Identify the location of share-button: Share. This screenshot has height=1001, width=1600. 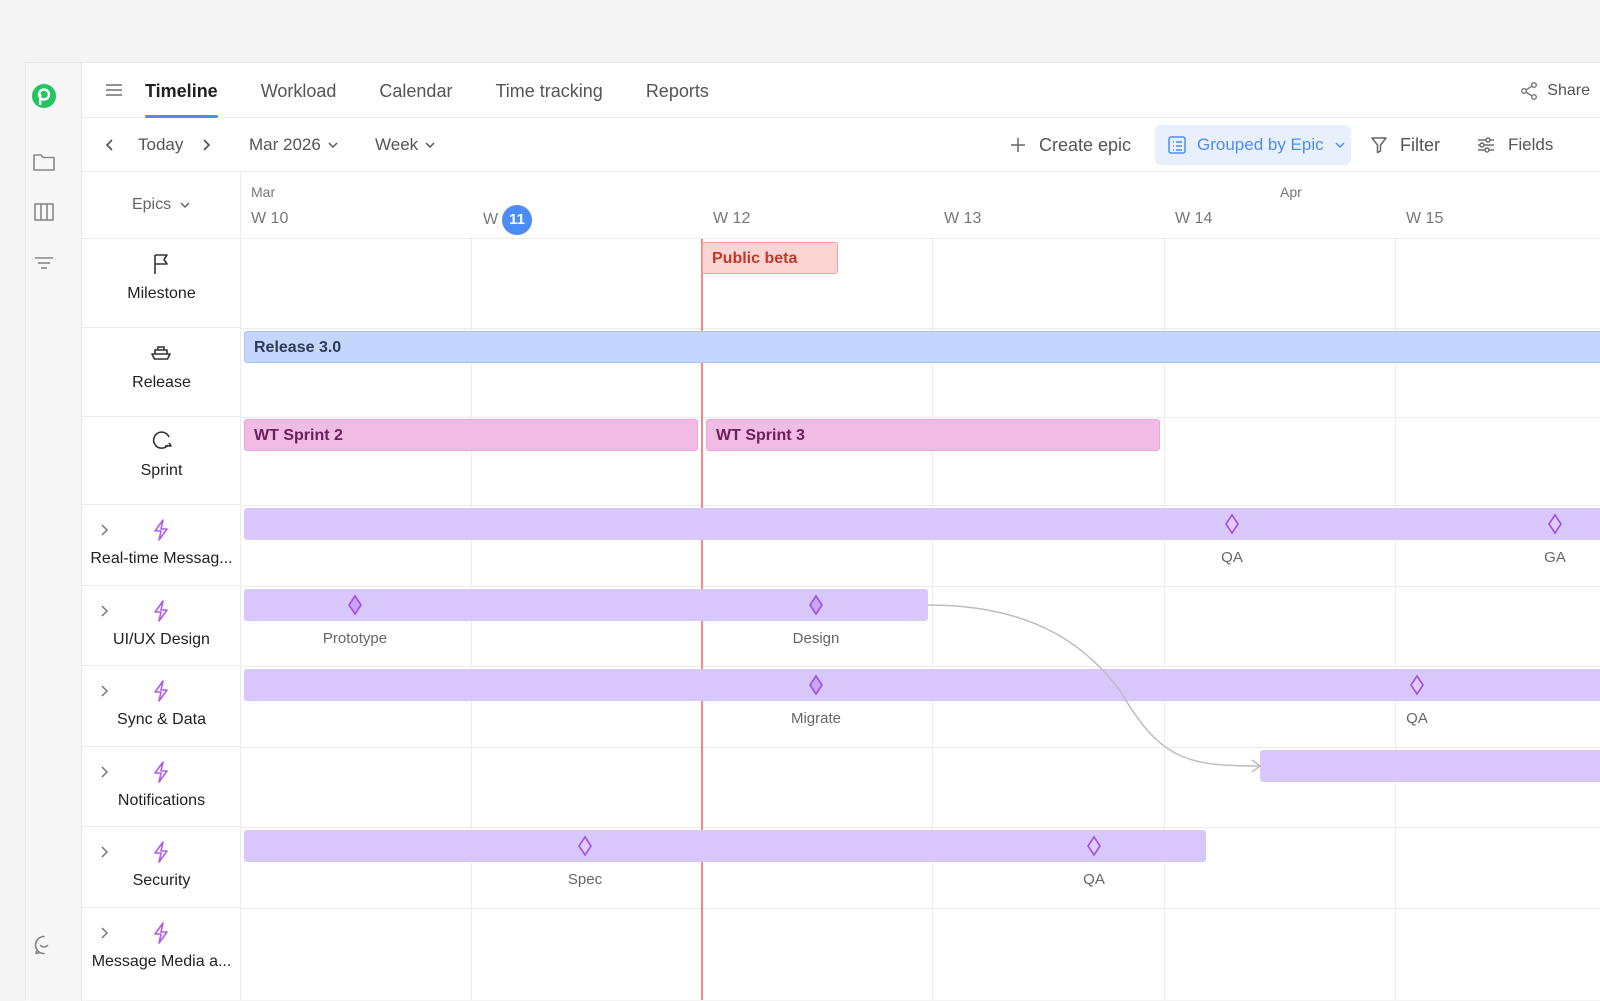
(1554, 91).